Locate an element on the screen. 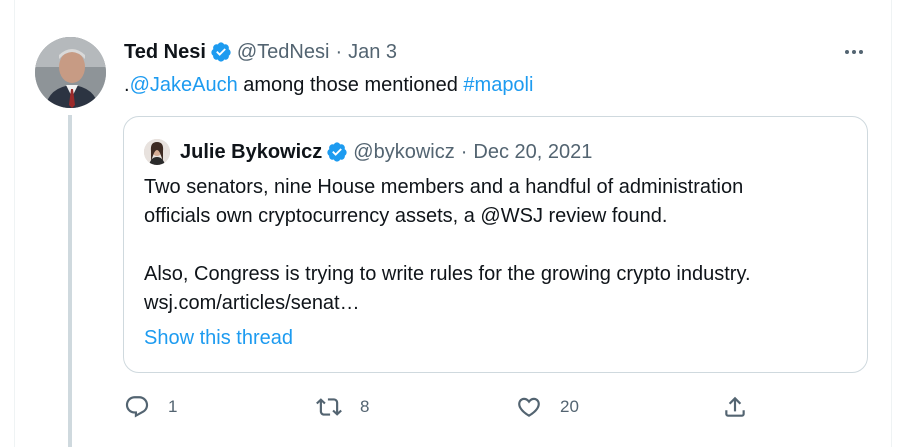 Image resolution: width=904 pixels, height=447 pixels. avatar-image is located at coordinates (70, 72).